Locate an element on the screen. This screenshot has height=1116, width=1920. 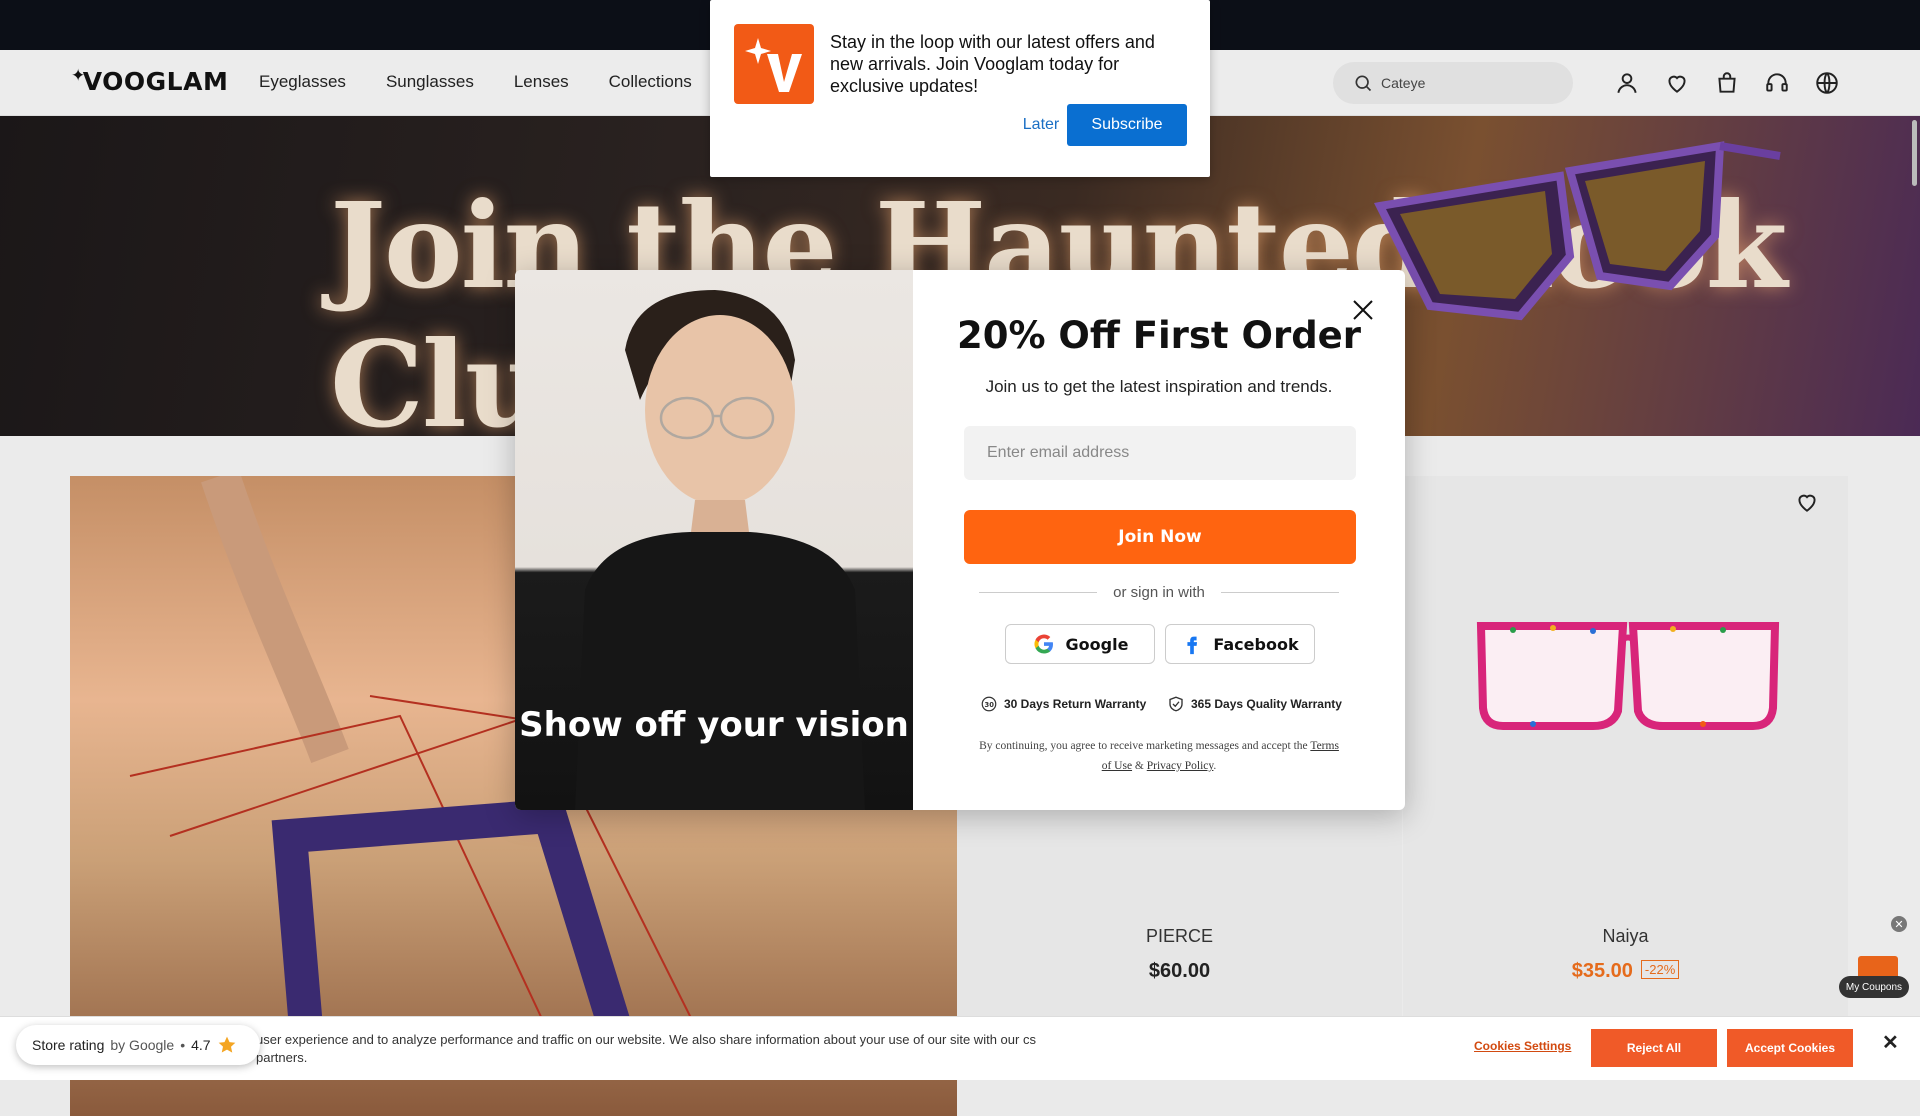
legal-amp: & is located at coordinates (1139, 766).